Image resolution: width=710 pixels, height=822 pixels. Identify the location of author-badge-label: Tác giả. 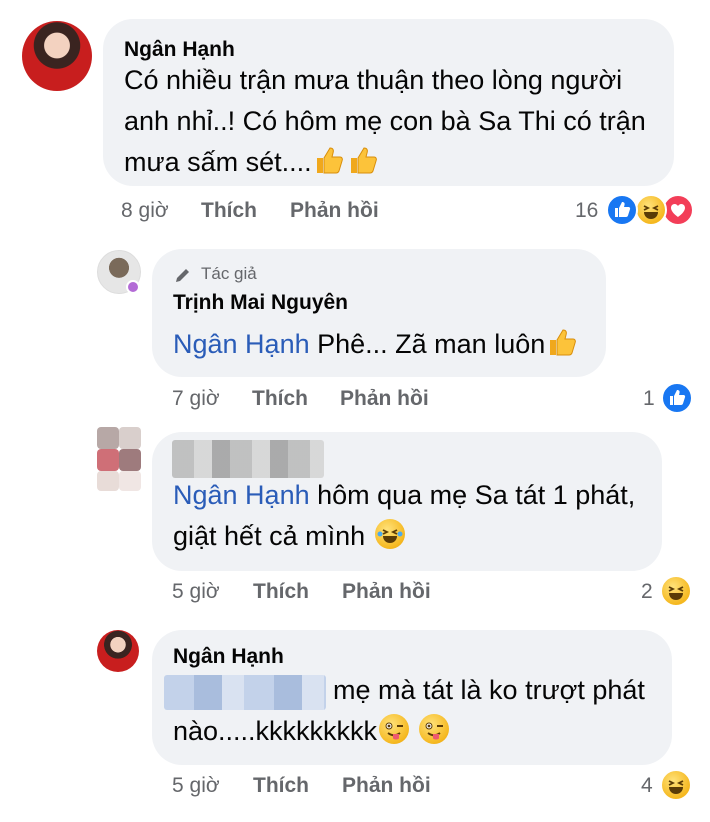
(229, 273).